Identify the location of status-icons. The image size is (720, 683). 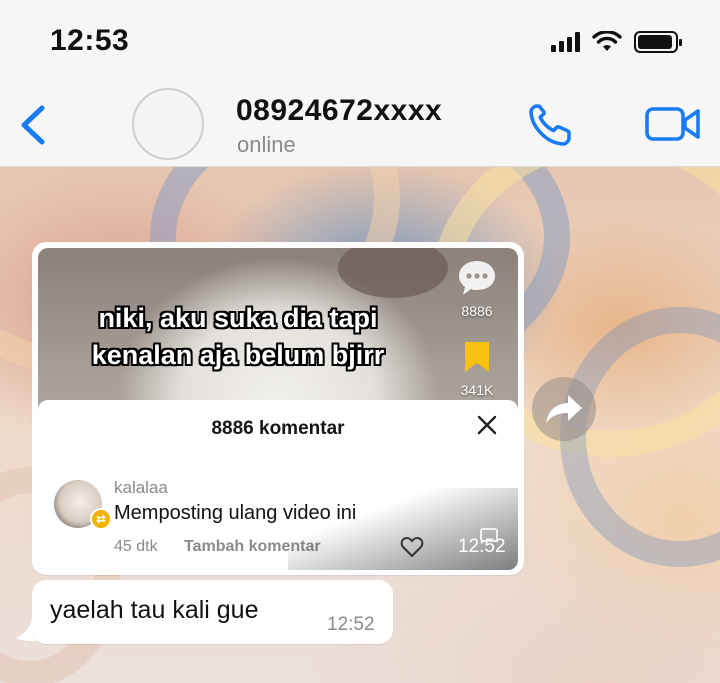
(617, 42).